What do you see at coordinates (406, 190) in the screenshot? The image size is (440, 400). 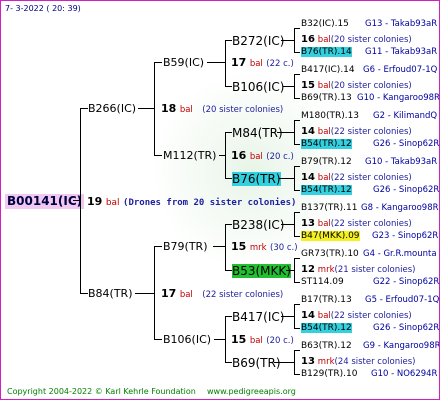 I see `g4-queen-8-info: G26 - Sinop62R` at bounding box center [406, 190].